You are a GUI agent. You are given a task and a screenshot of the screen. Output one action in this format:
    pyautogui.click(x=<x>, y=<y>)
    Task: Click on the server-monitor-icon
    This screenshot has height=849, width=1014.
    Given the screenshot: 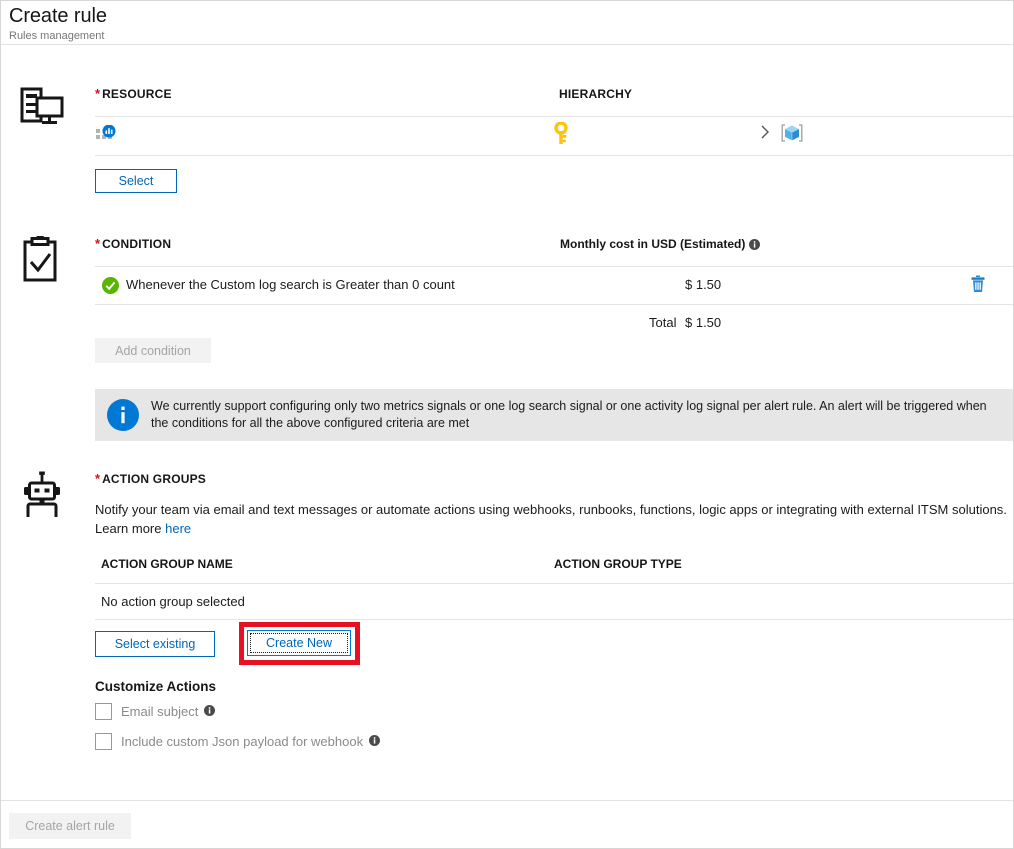 What is the action you would take?
    pyautogui.click(x=42, y=109)
    